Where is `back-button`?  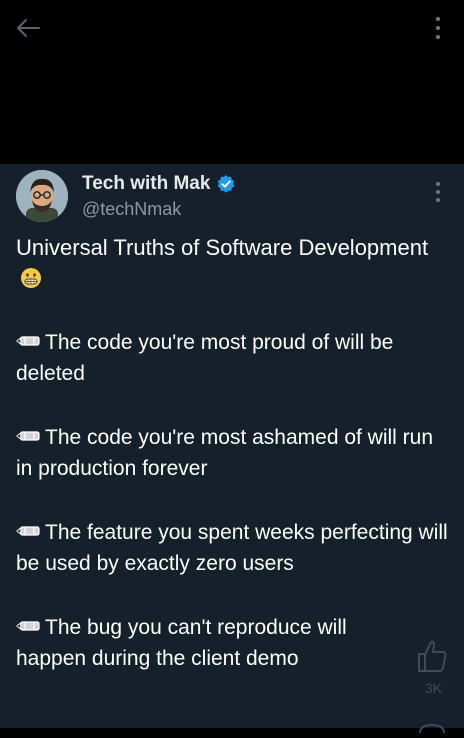 back-button is located at coordinates (28, 28).